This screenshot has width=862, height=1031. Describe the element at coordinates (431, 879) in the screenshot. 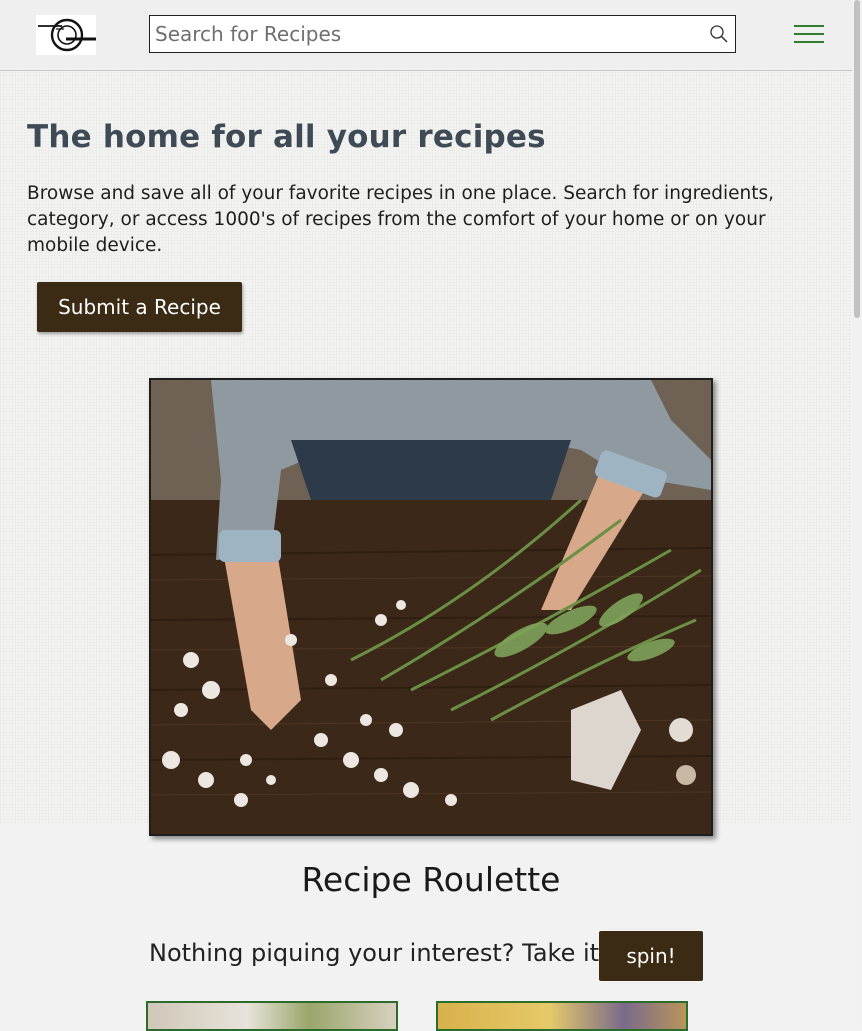

I see `roulette-title: Recipe Roulette` at that location.